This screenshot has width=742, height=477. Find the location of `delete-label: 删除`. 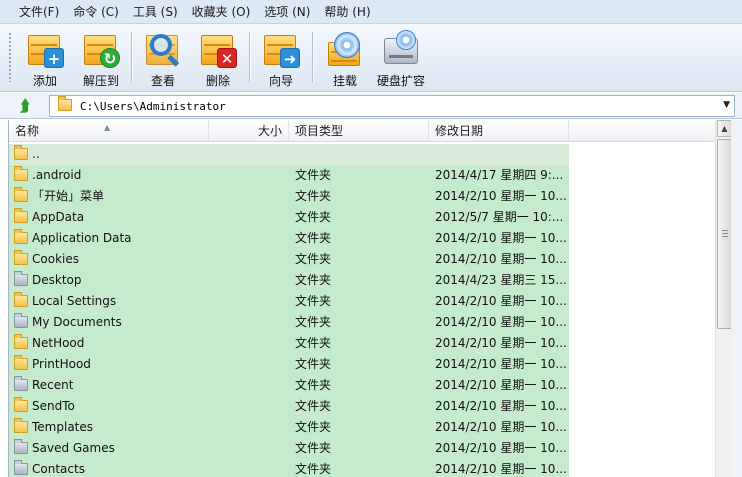

delete-label: 删除 is located at coordinates (217, 81).